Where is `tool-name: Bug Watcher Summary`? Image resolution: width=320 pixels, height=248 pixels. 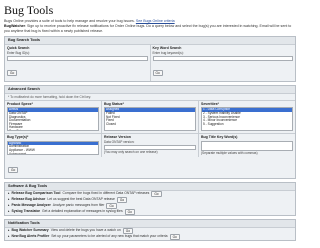 tool-name: Bug Watcher Summary is located at coordinates (30, 230).